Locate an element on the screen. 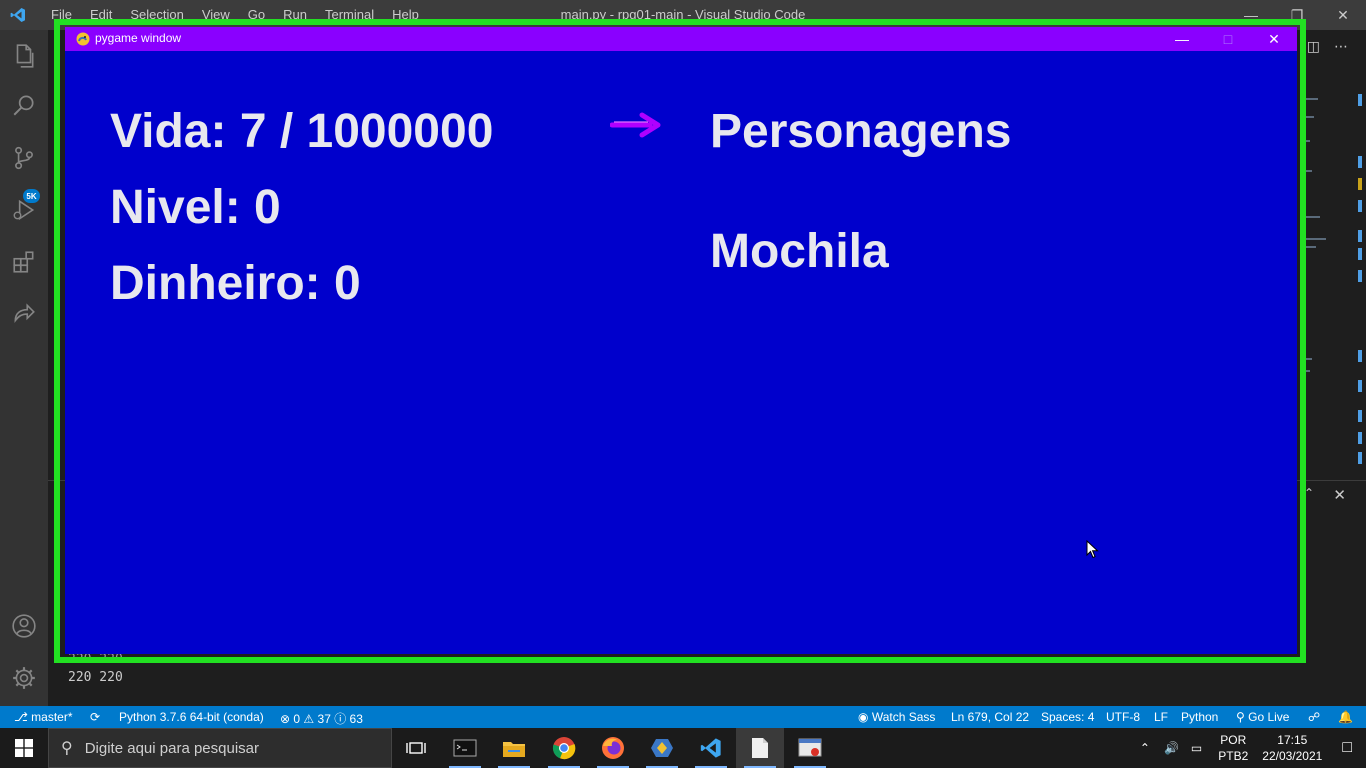 The width and height of the screenshot is (1366, 768). feedback-icon: ☍ is located at coordinates (1314, 717).